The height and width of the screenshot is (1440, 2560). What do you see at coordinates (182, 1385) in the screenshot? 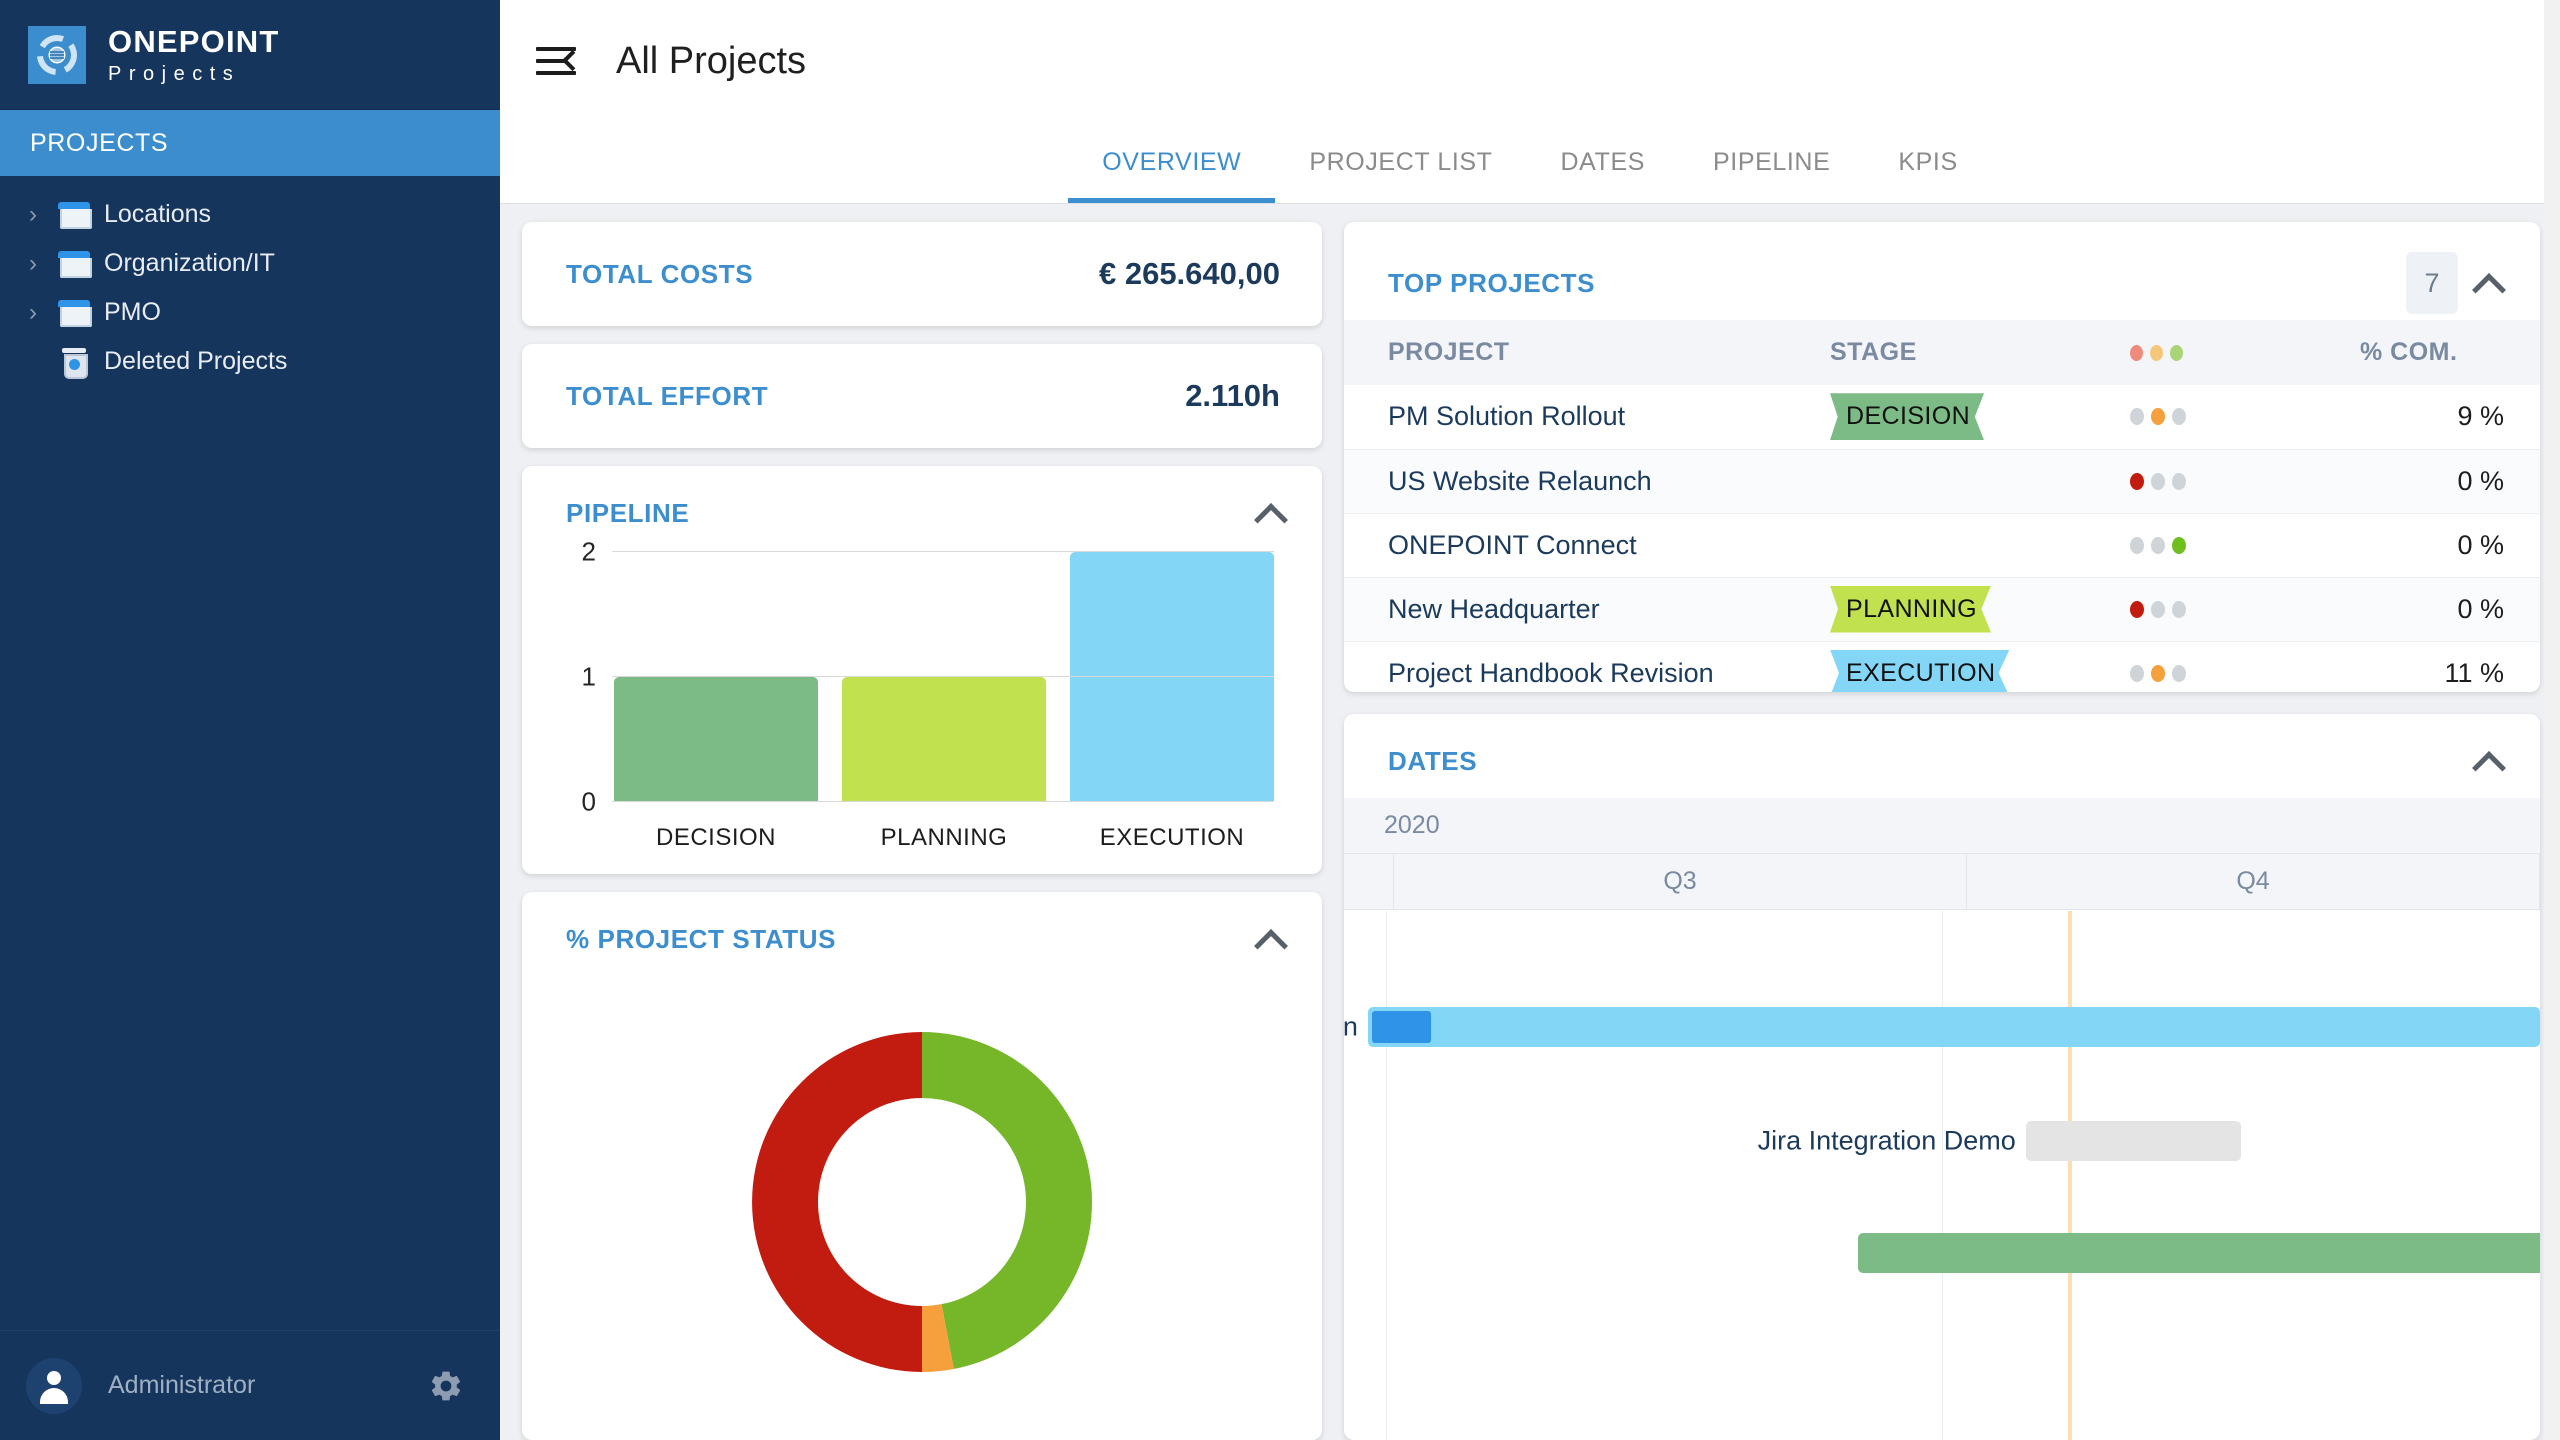
I see `user-name-label: Administrator` at bounding box center [182, 1385].